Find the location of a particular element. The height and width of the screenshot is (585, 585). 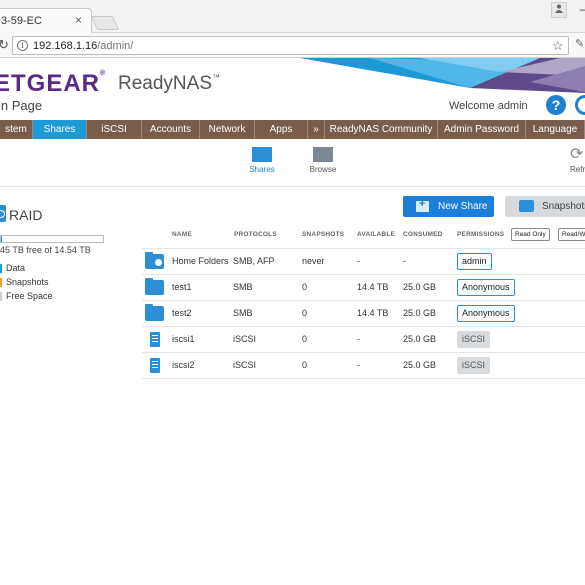

column-header-permissions: PERMISSIONS is located at coordinates (480, 234).